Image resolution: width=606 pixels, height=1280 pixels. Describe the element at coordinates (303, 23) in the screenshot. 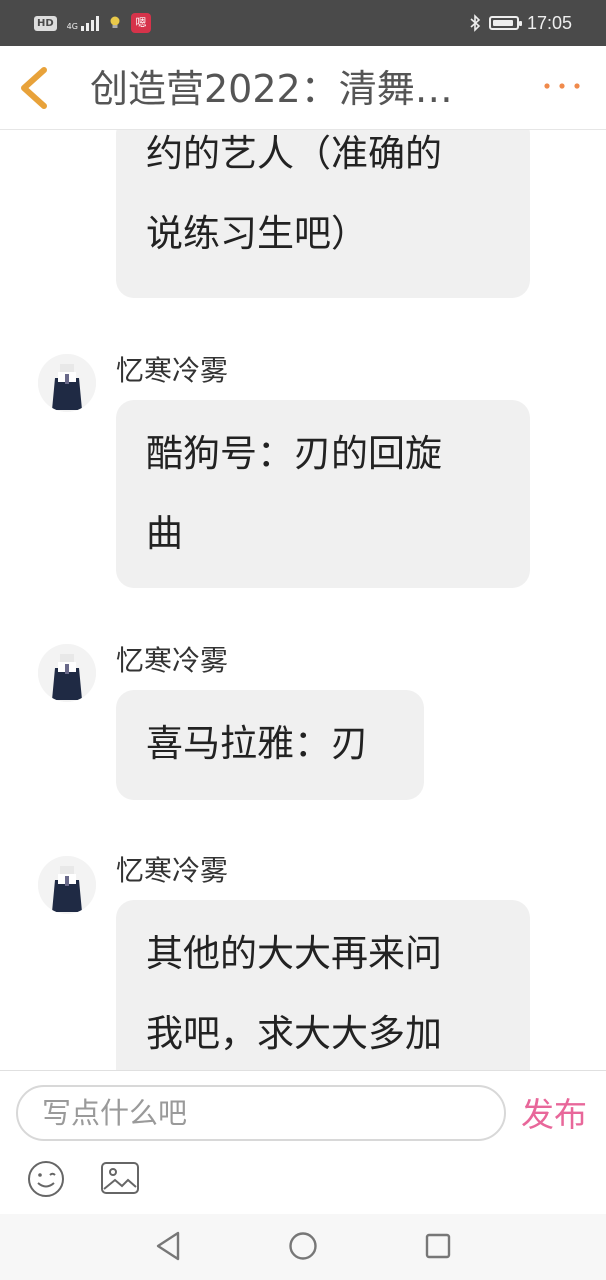

I see `status-bar: HD 4G 嗯 17:05` at that location.